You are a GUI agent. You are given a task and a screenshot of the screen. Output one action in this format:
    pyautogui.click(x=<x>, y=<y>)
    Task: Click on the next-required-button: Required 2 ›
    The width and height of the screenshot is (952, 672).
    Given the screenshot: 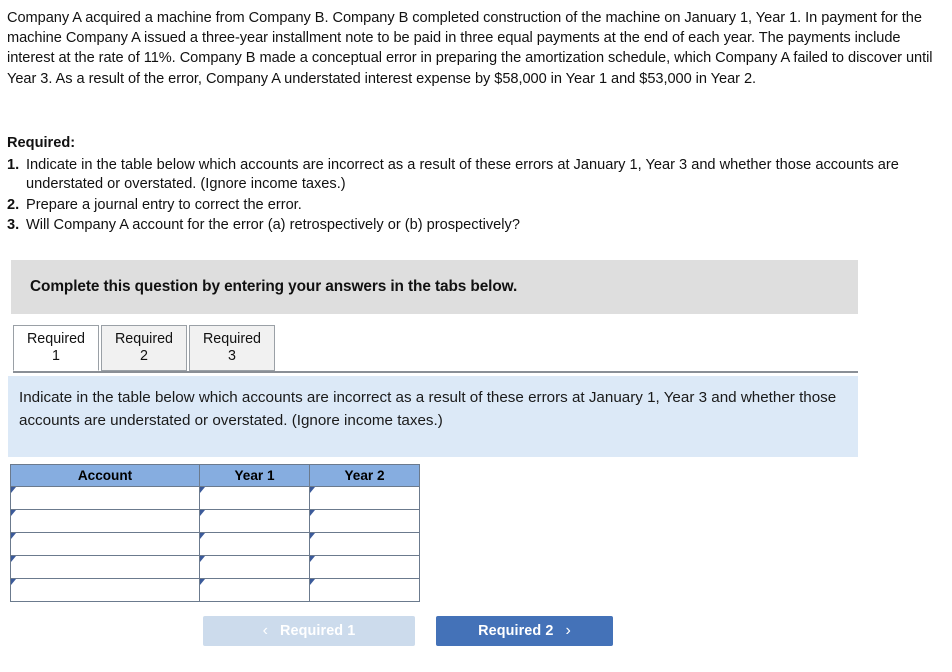 What is the action you would take?
    pyautogui.click(x=524, y=631)
    